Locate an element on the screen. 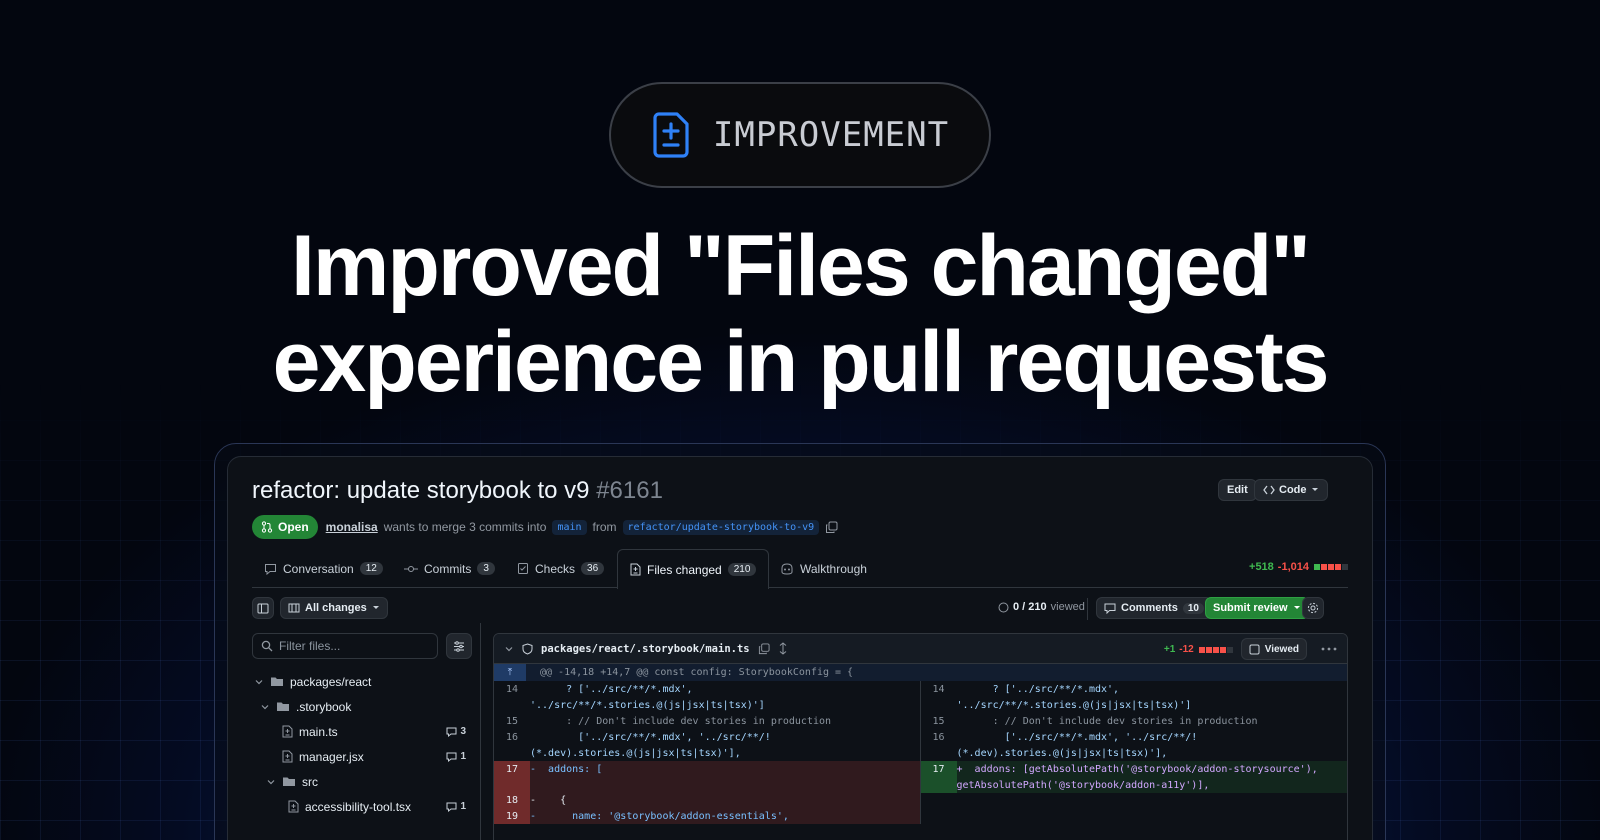 Image resolution: width=1600 pixels, height=840 pixels. gear-icon is located at coordinates (1313, 608).